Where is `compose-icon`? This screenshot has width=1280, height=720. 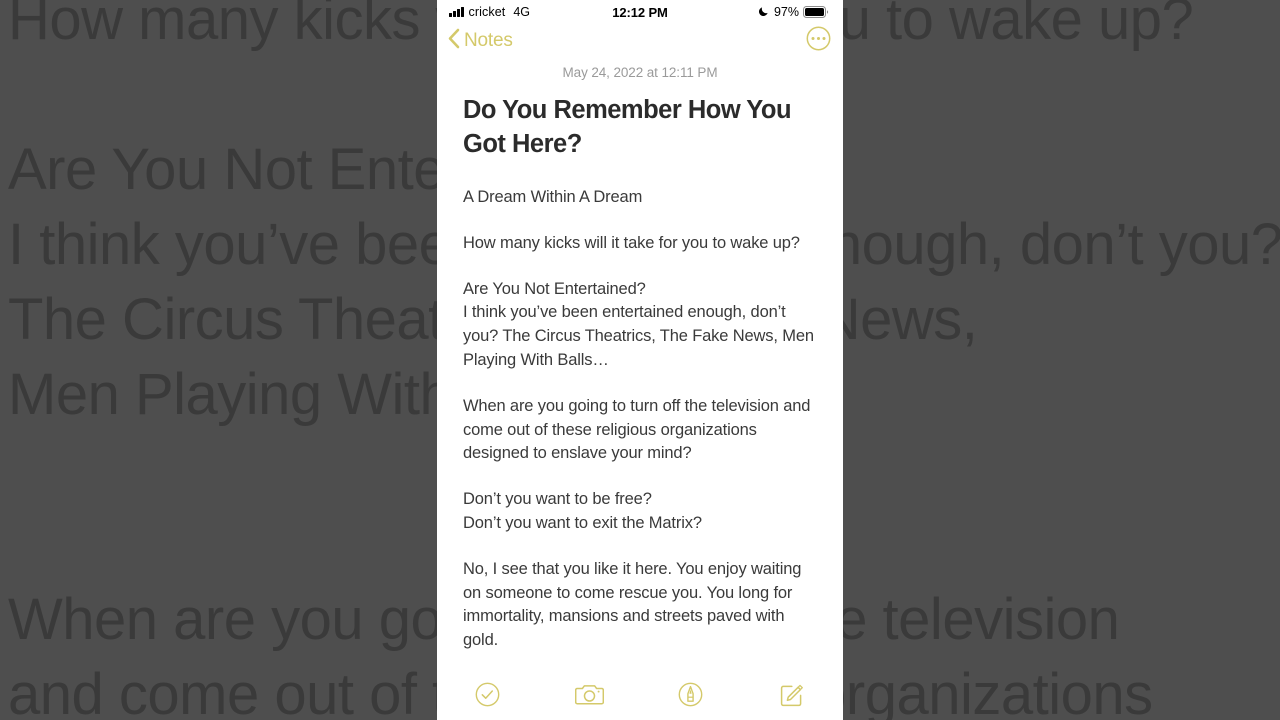
compose-icon is located at coordinates (792, 697).